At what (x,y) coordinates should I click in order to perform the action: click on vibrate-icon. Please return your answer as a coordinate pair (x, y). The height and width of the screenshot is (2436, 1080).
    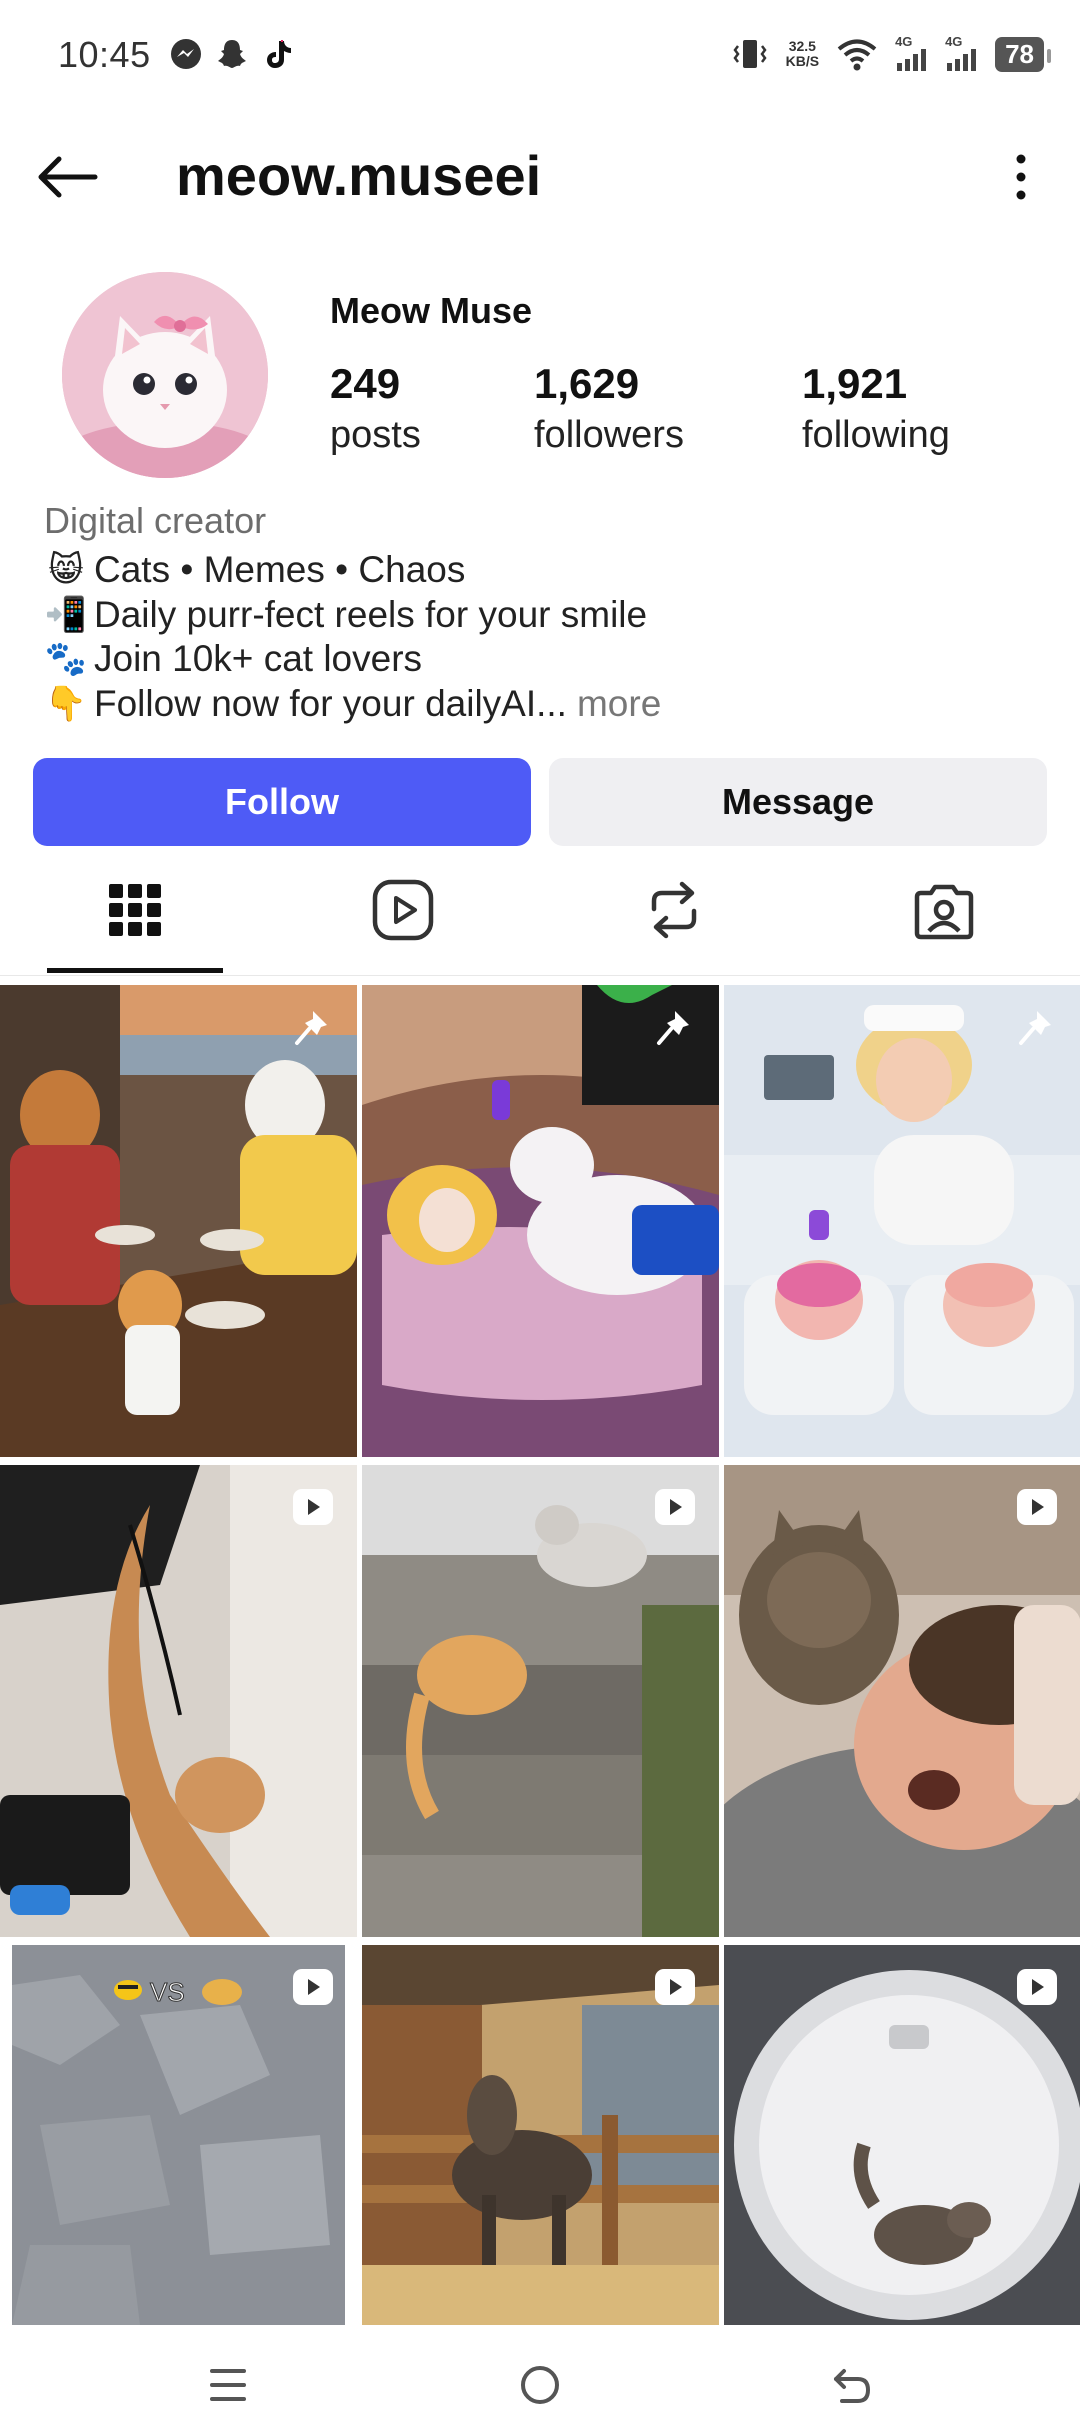
    Looking at the image, I should click on (750, 54).